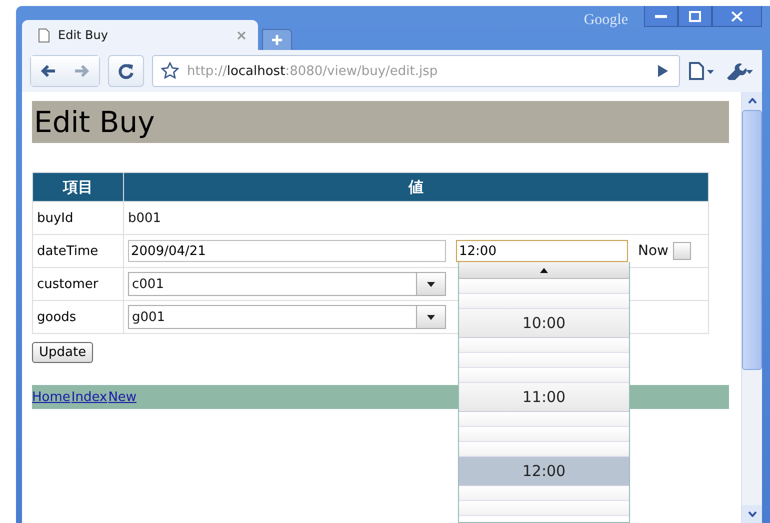 This screenshot has width=770, height=523. I want to click on minimize-button, so click(661, 16).